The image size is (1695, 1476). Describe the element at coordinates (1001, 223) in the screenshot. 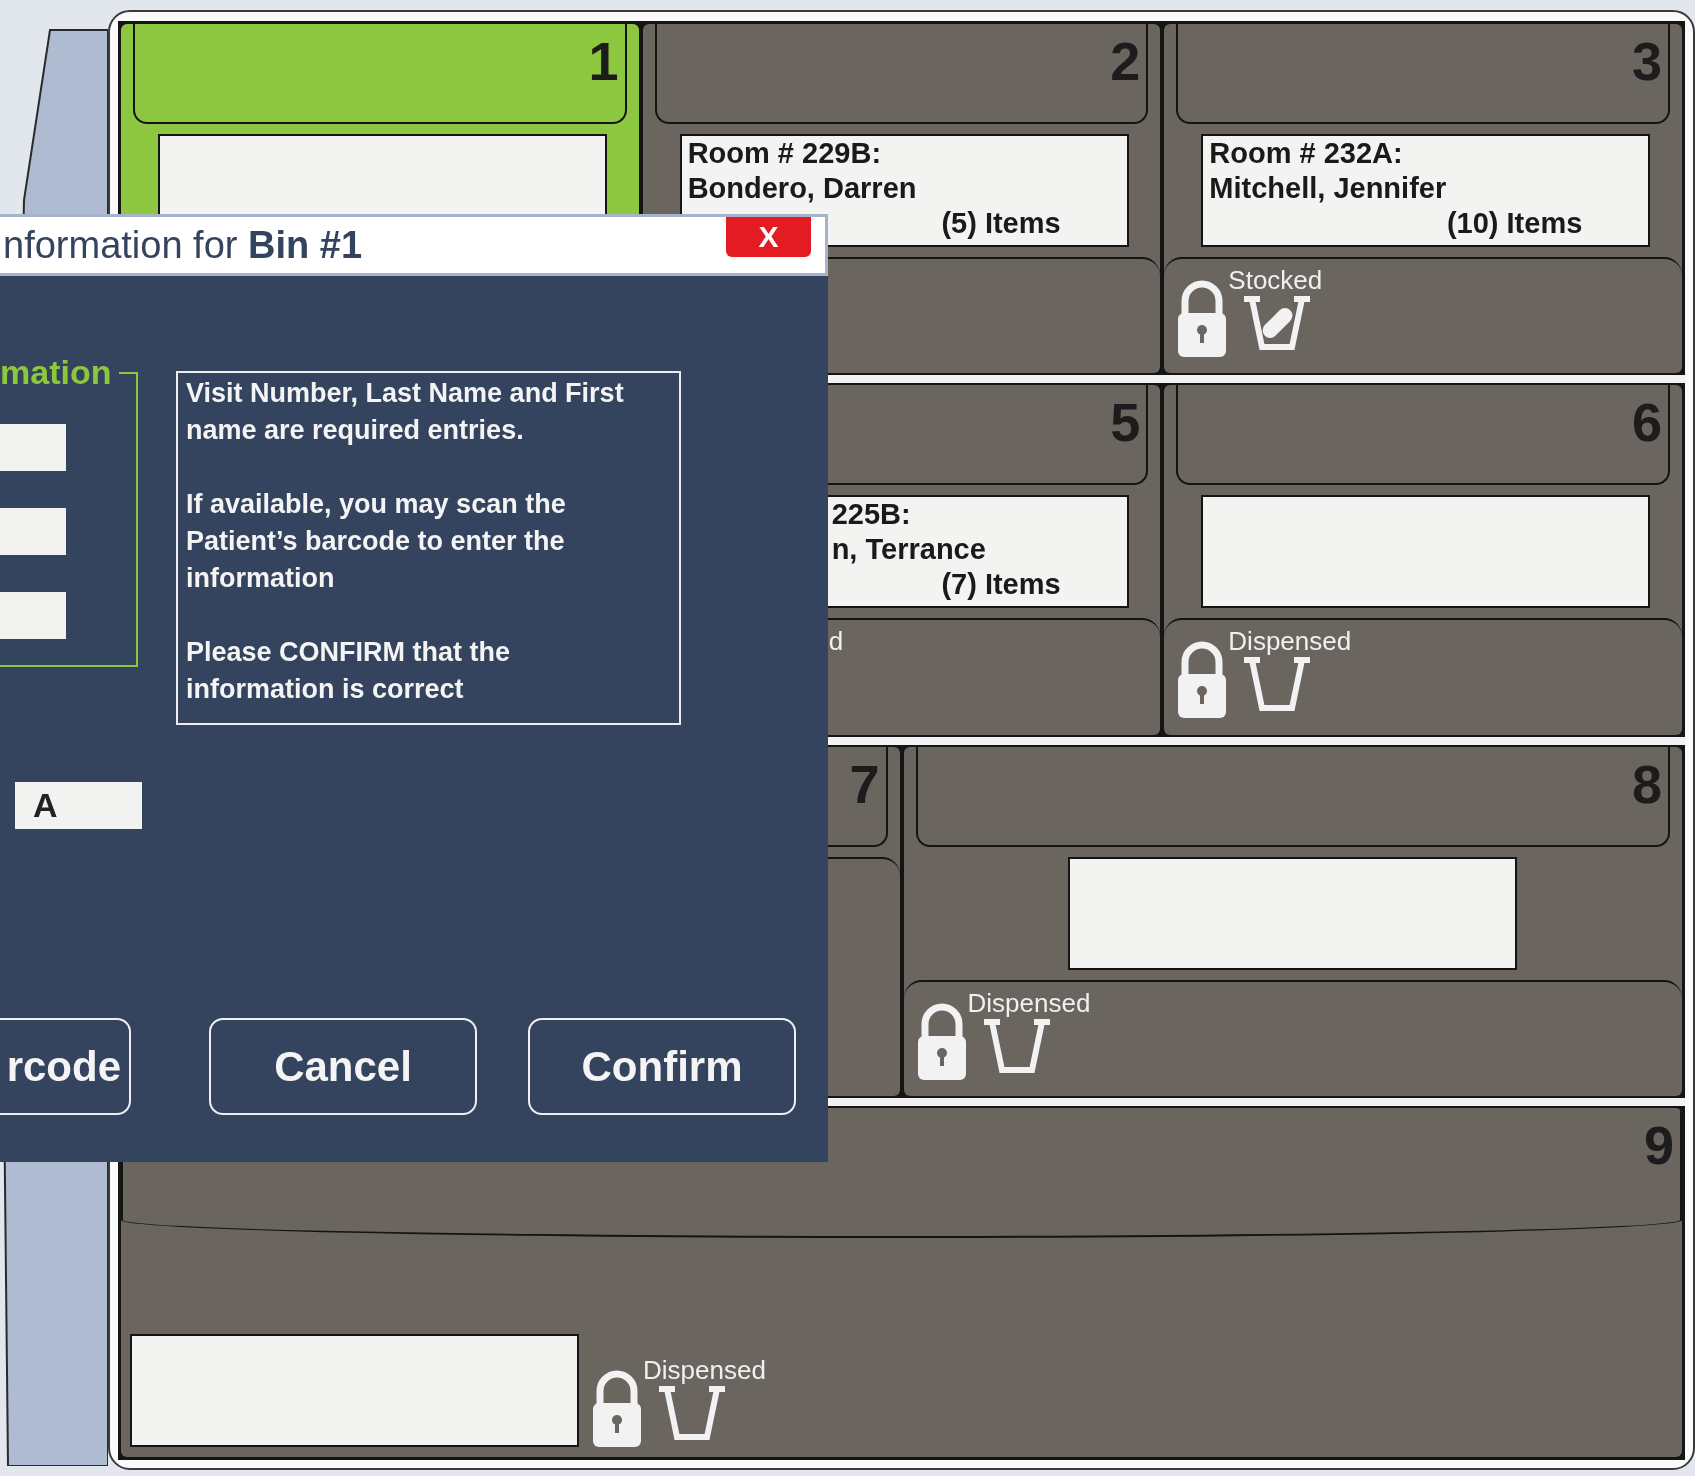

I see `item-count: (5) Items` at that location.